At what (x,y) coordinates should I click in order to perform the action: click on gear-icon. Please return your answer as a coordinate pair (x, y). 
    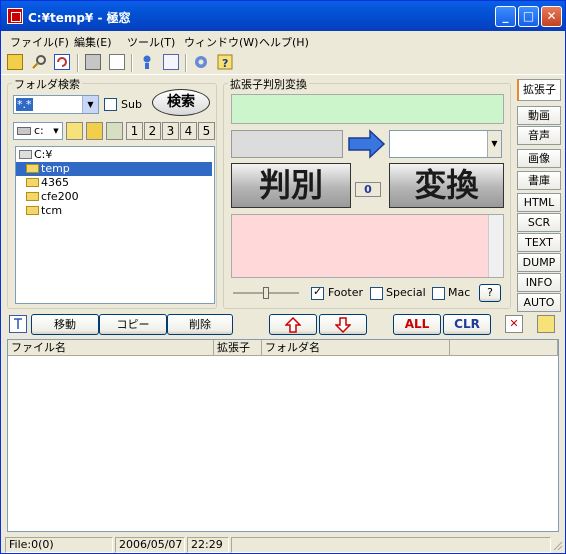
    Looking at the image, I should click on (201, 62).